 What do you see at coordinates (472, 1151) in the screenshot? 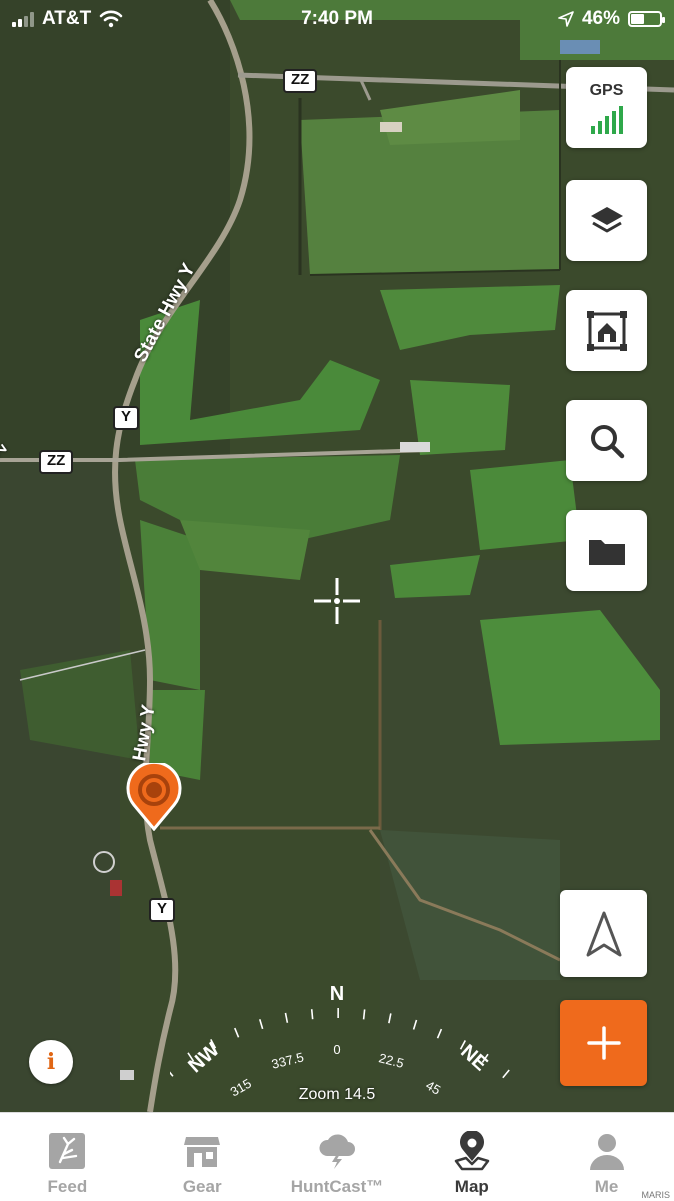
I see `map-pin-icon` at bounding box center [472, 1151].